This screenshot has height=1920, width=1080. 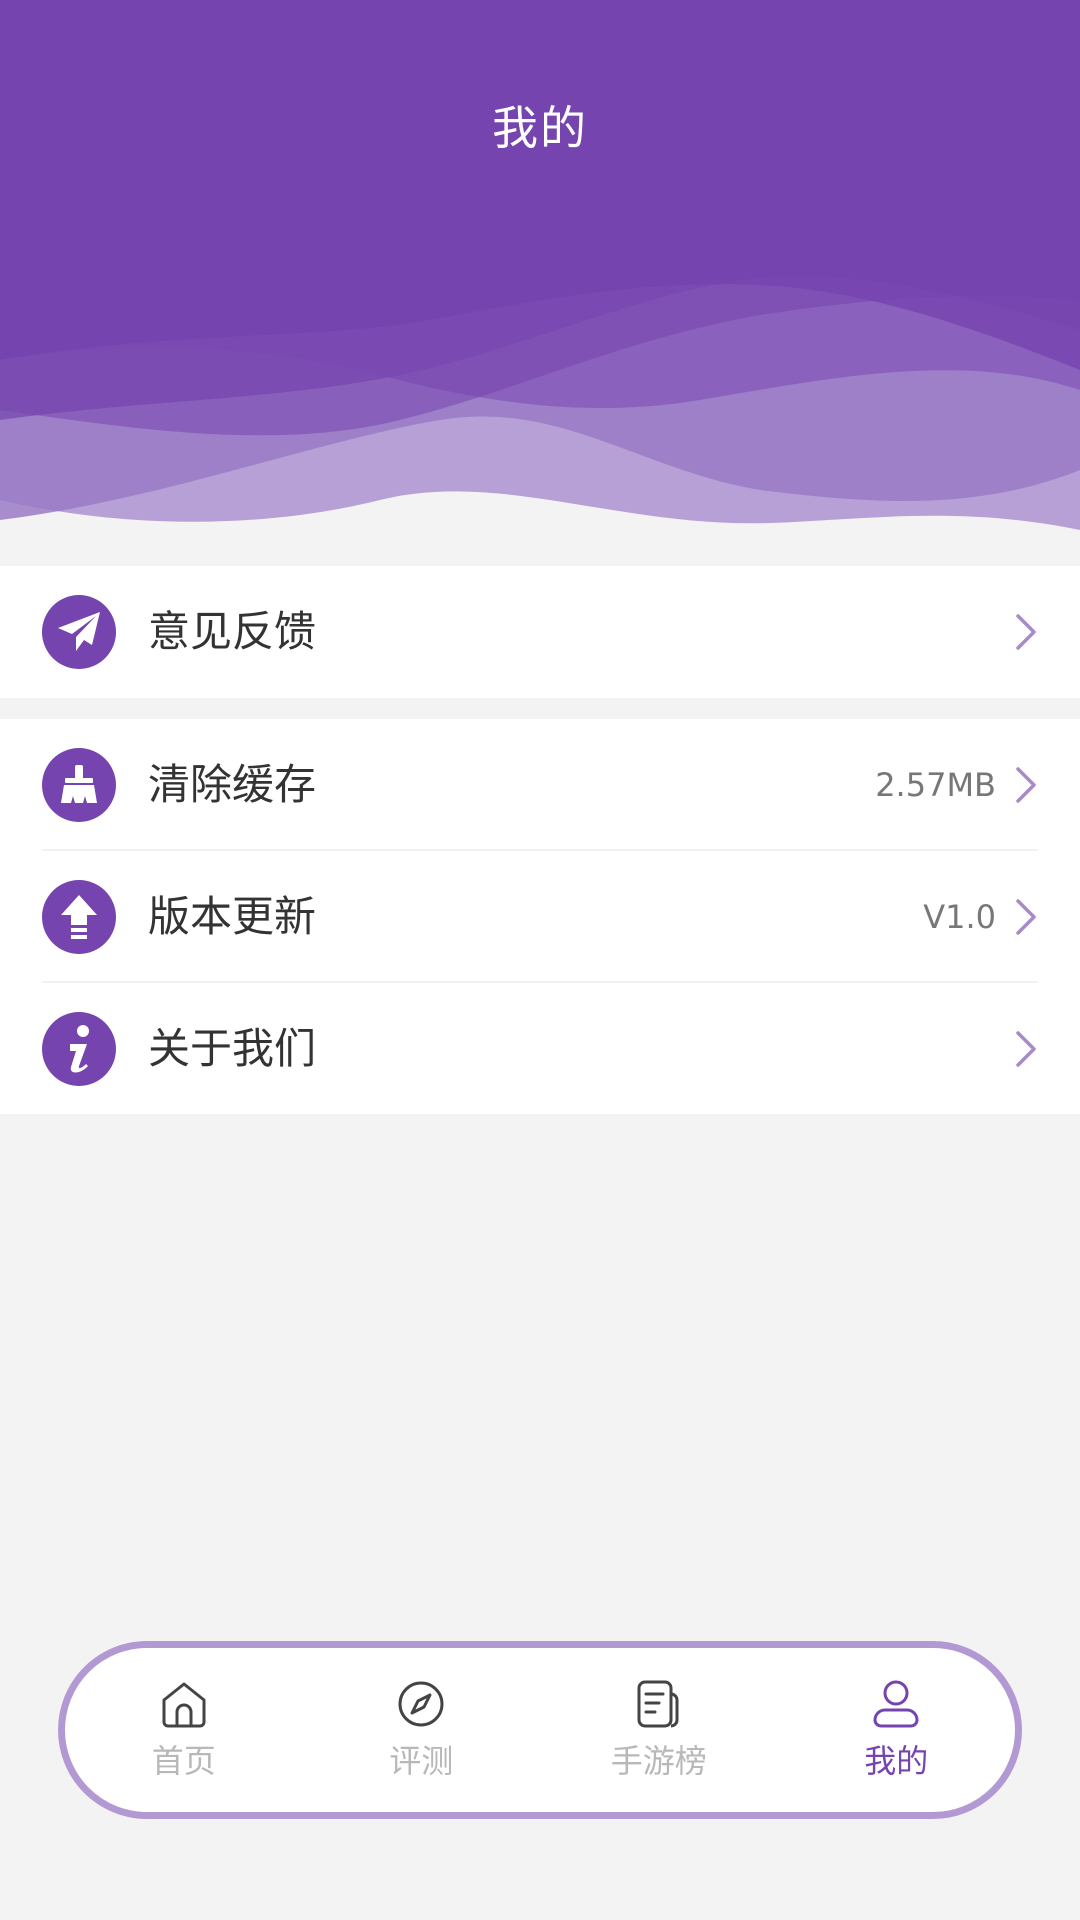 I want to click on compass-icon, so click(x=421, y=1704).